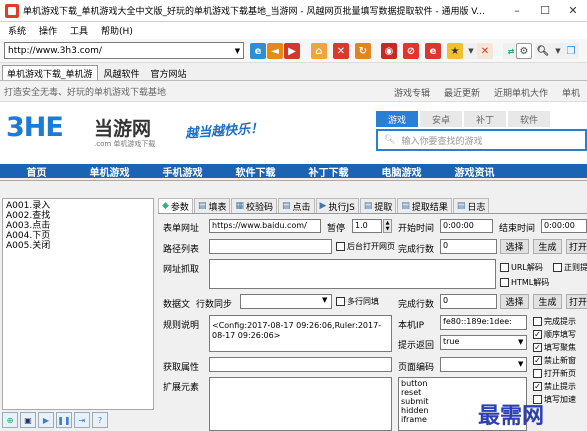  I want to click on tab-params: ◆ 参数, so click(175, 205).